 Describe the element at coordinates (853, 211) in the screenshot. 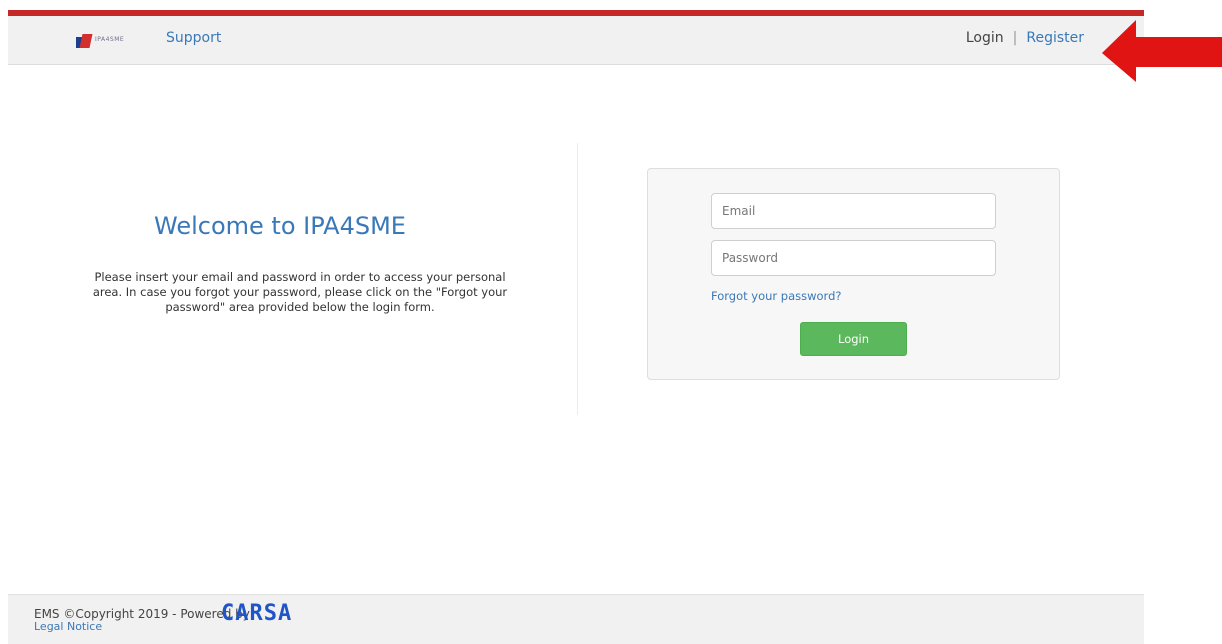

I see `email-input` at that location.